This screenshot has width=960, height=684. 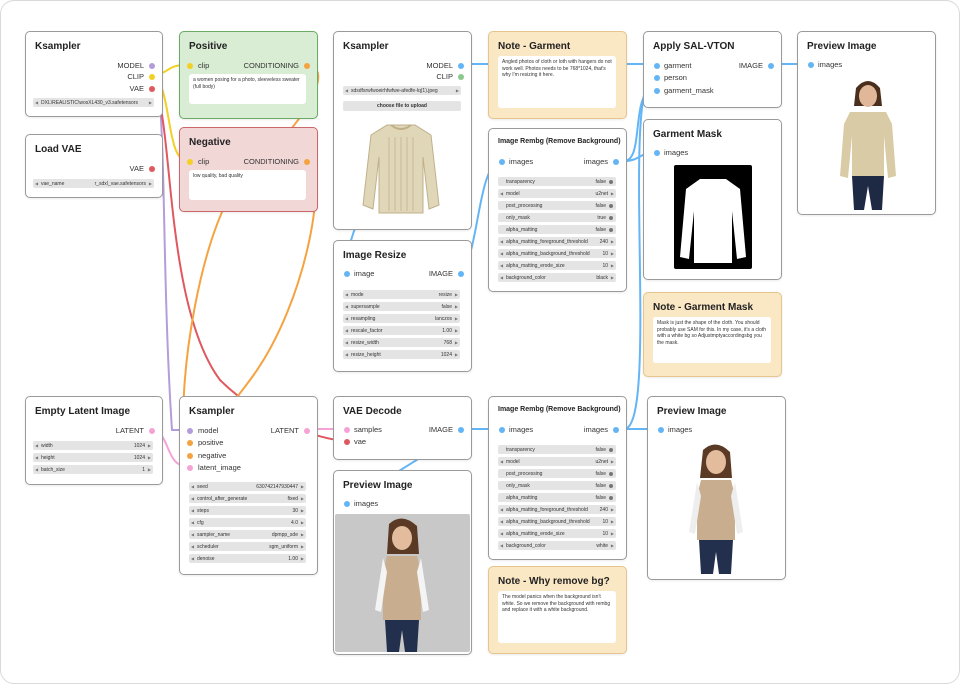 What do you see at coordinates (557, 193) in the screenshot?
I see `widget-model: ◀ model u2net ▶` at bounding box center [557, 193].